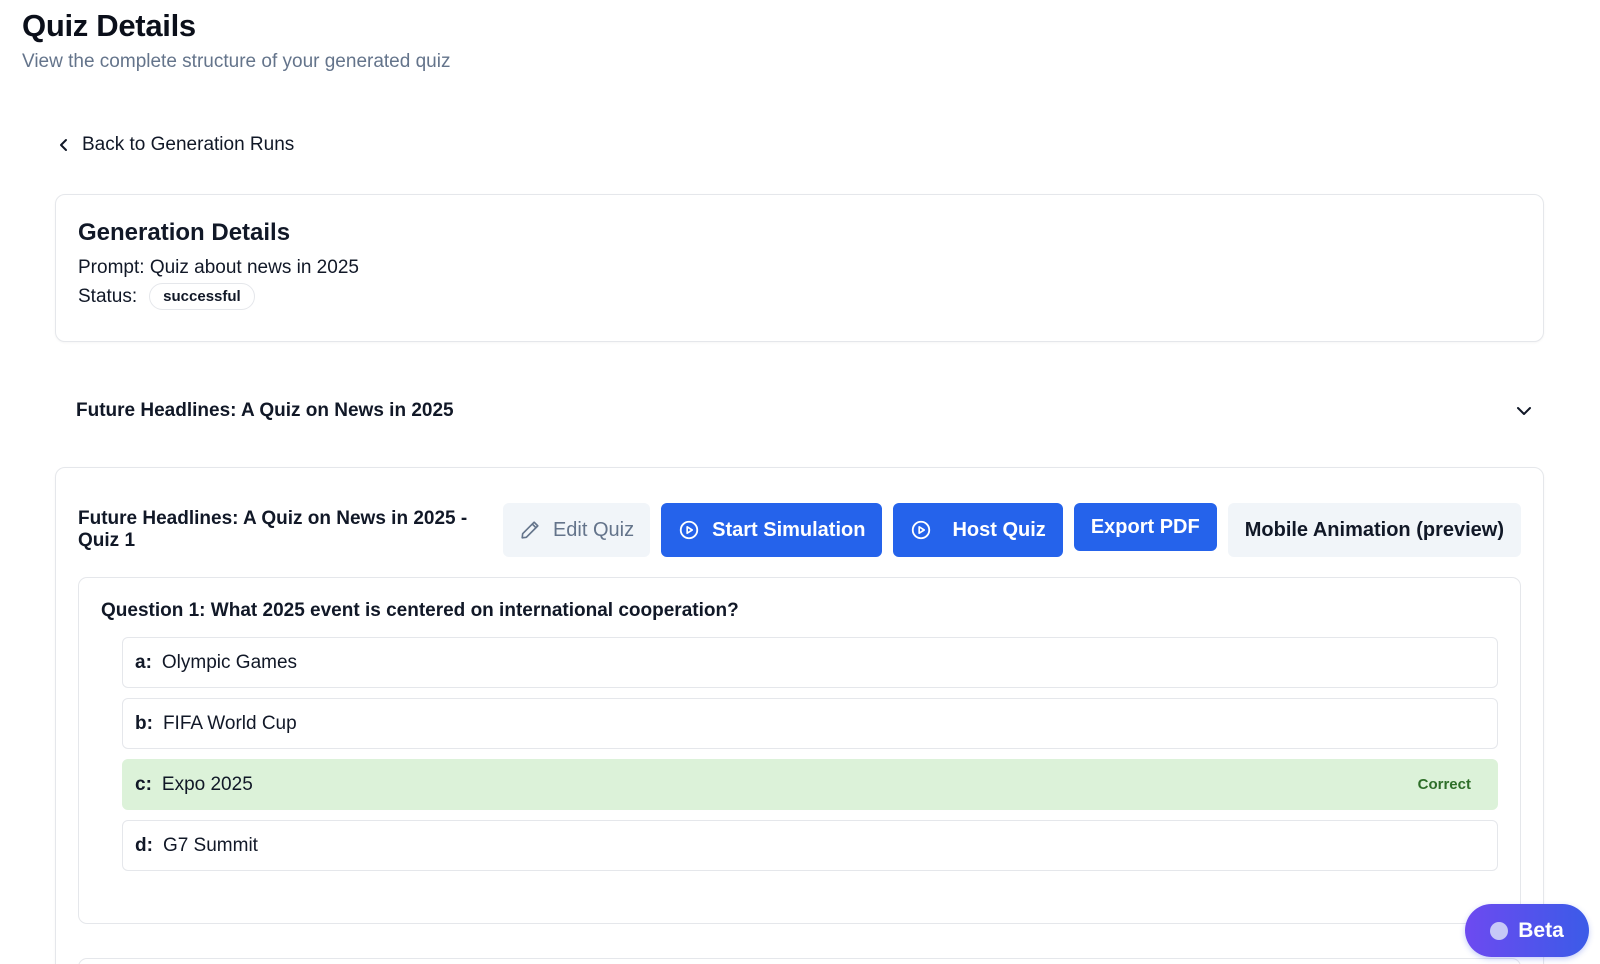  What do you see at coordinates (184, 232) in the screenshot?
I see `generation-details-title: Generation Details` at bounding box center [184, 232].